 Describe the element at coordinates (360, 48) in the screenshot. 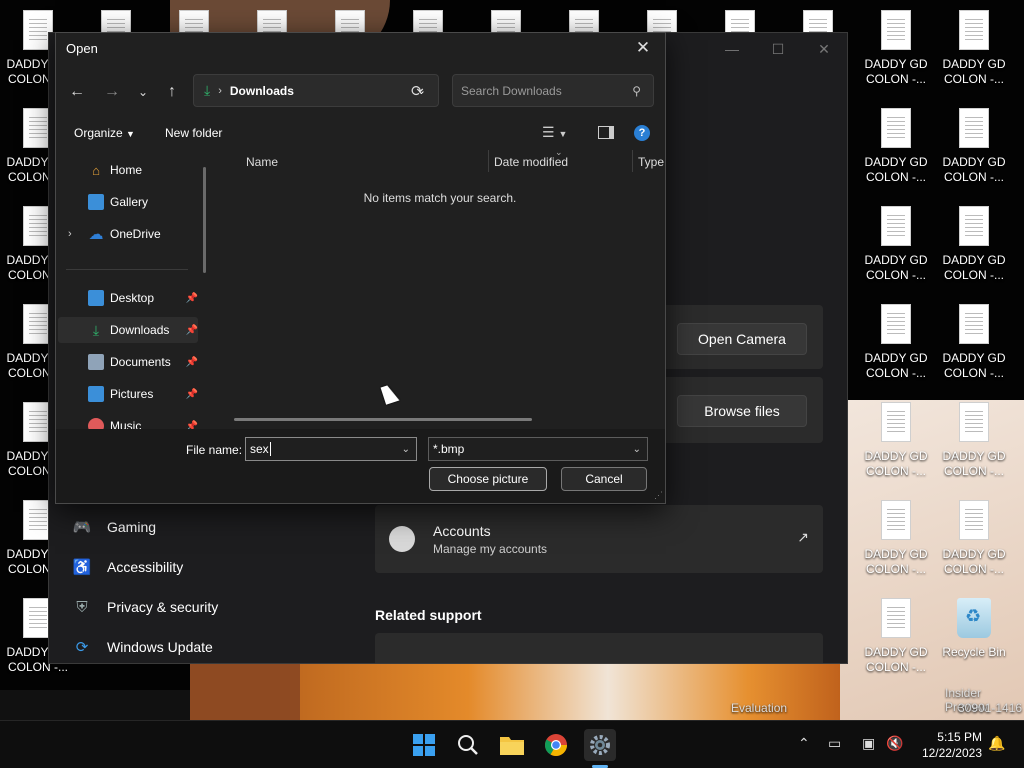

I see `dialog-titlebar: Open` at that location.